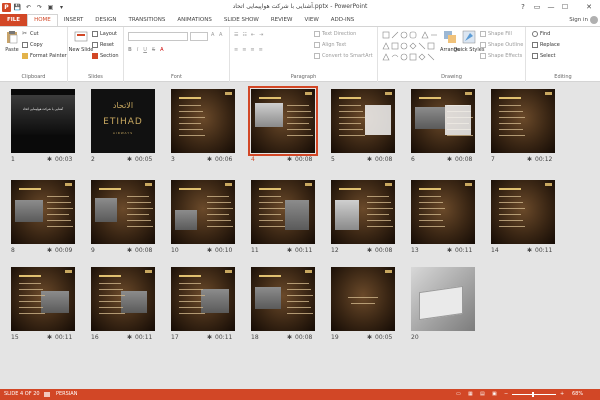 The image size is (600, 400). I want to click on slide-thumbnail-13: 13 ✱ 00:11, so click(446, 220).